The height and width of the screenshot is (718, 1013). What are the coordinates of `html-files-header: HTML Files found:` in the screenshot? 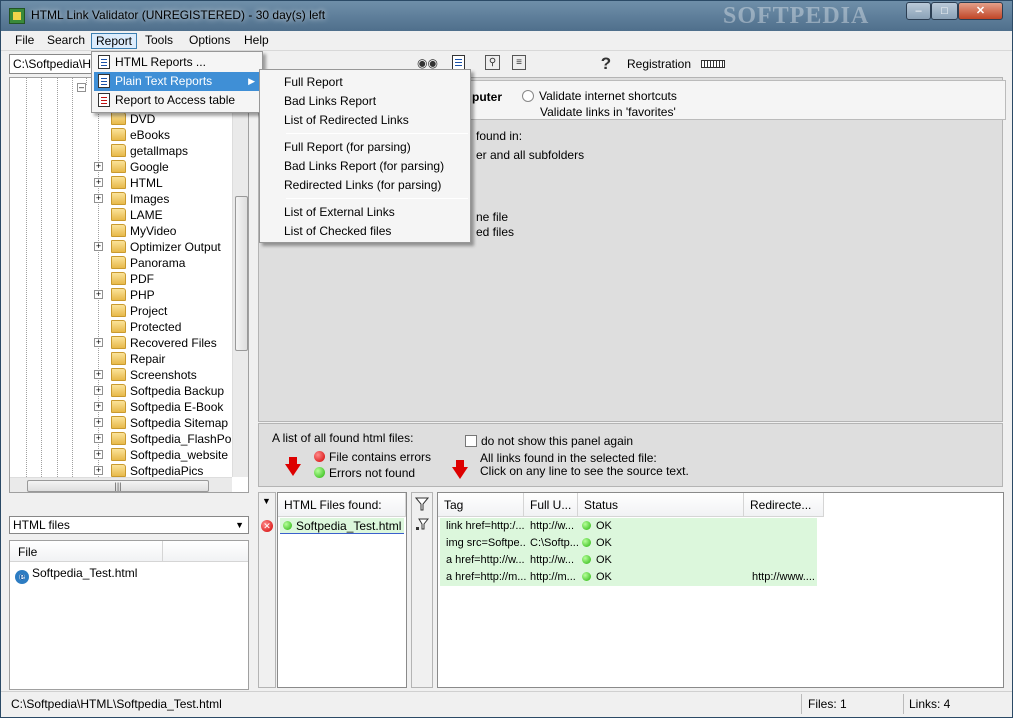 It's located at (342, 505).